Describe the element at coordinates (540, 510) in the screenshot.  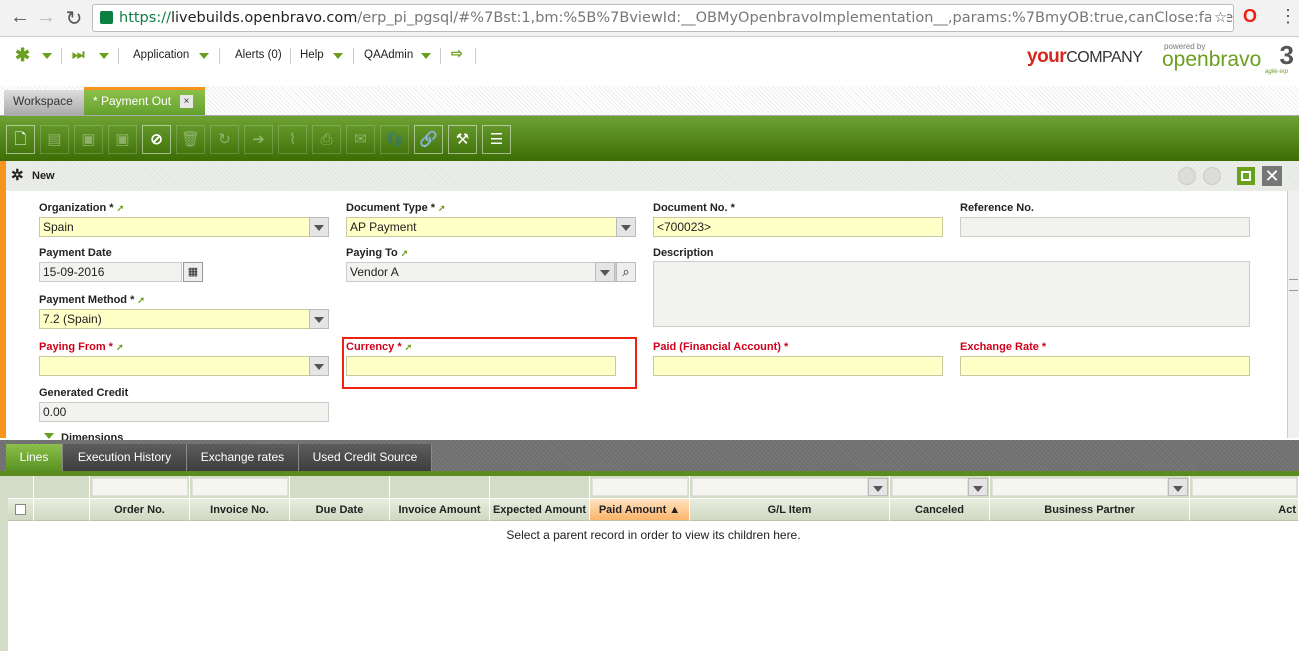
I see `column-header-expected-amount: Expected Amount` at that location.